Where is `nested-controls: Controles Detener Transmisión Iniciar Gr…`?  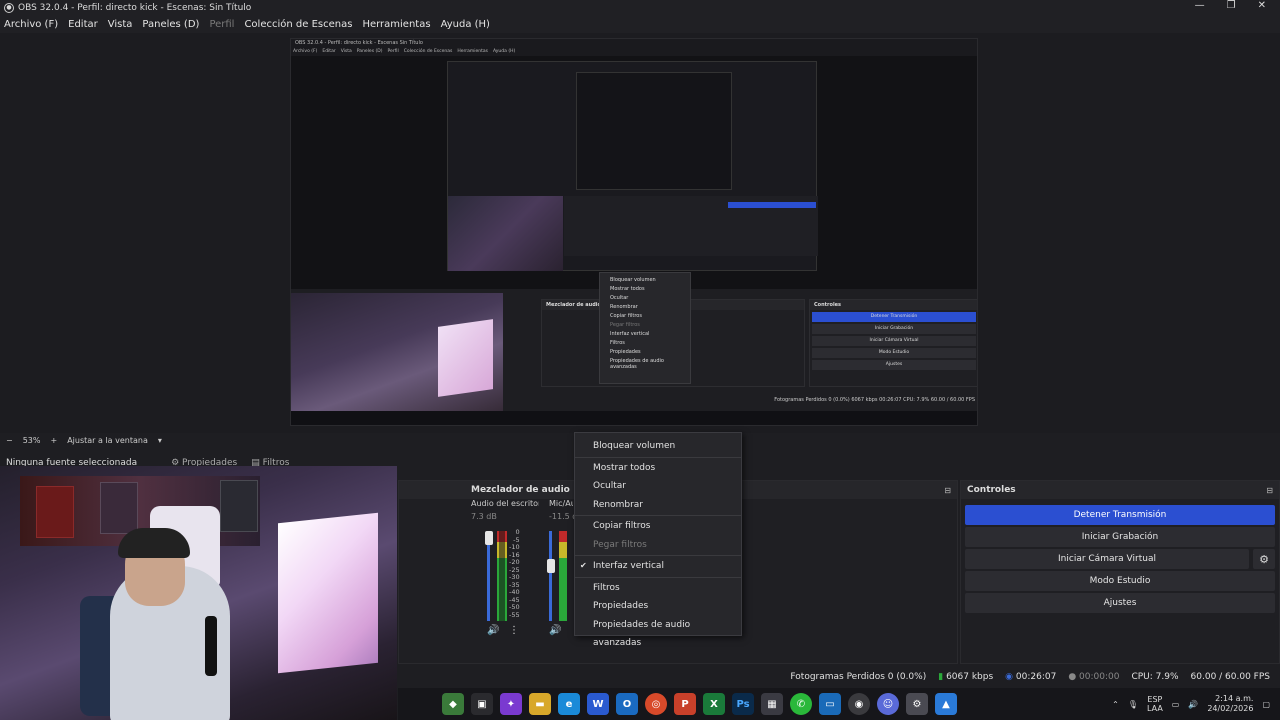
nested-controls: Controles Detener Transmisión Iniciar Gr… is located at coordinates (893, 343).